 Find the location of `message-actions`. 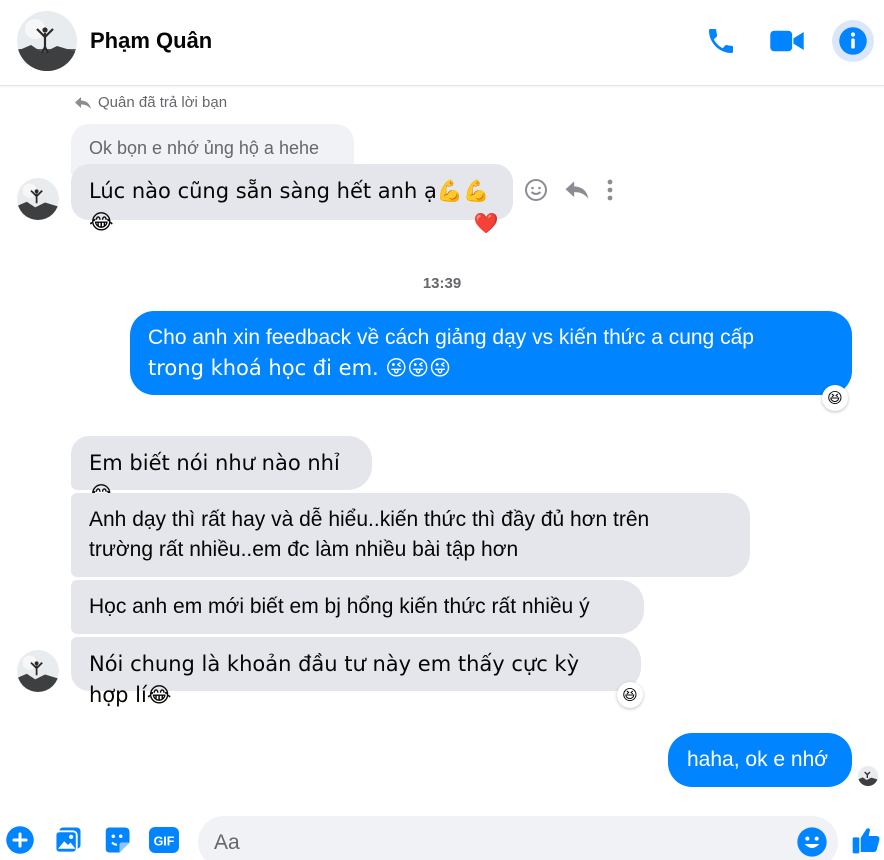

message-actions is located at coordinates (569, 190).